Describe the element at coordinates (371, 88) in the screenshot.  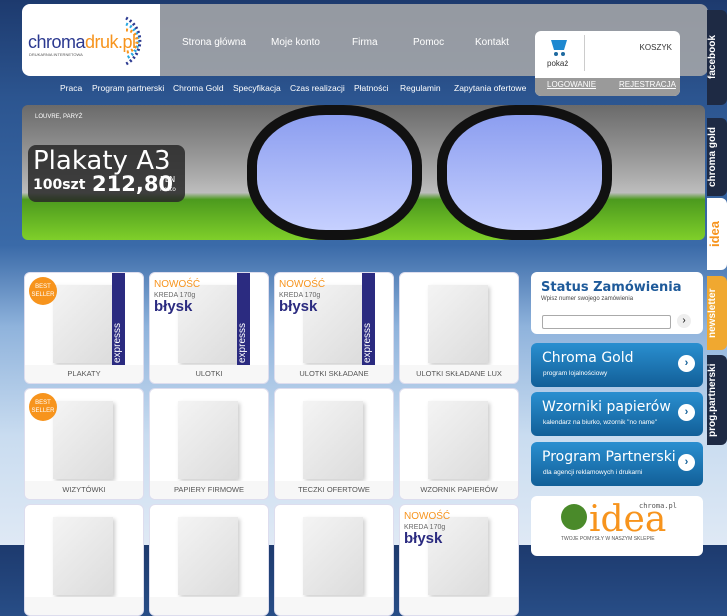
I see `subnav-payments: Płatności` at that location.